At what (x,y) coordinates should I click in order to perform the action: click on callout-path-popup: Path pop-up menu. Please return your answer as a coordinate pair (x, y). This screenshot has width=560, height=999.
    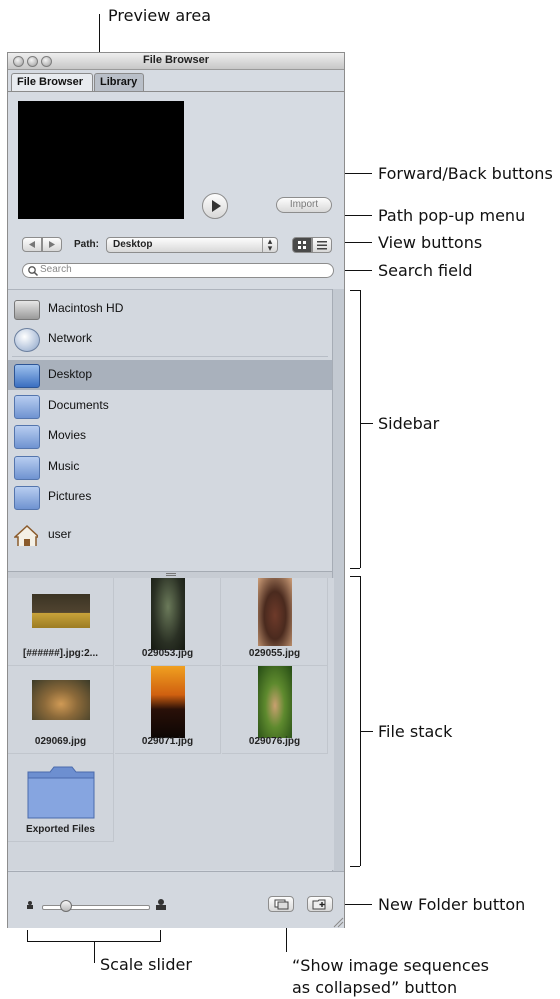
    Looking at the image, I should click on (452, 215).